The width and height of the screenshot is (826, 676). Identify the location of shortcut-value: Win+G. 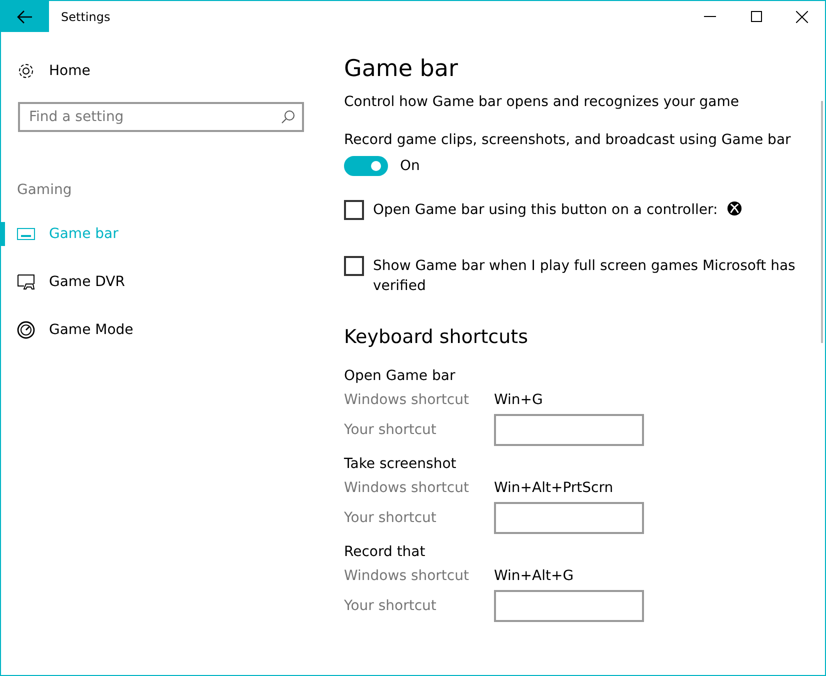
(519, 400).